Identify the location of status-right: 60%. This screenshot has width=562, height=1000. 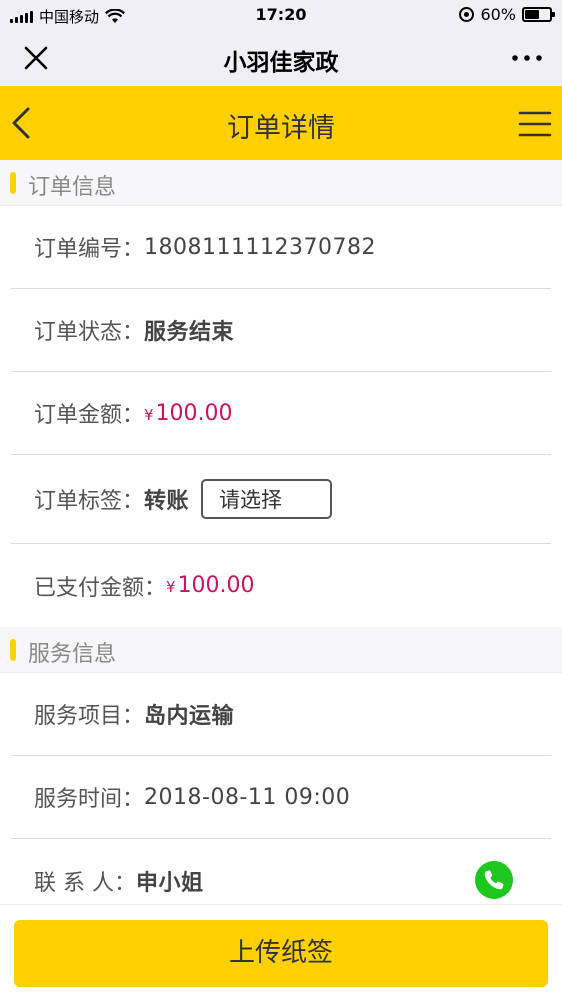
(507, 14).